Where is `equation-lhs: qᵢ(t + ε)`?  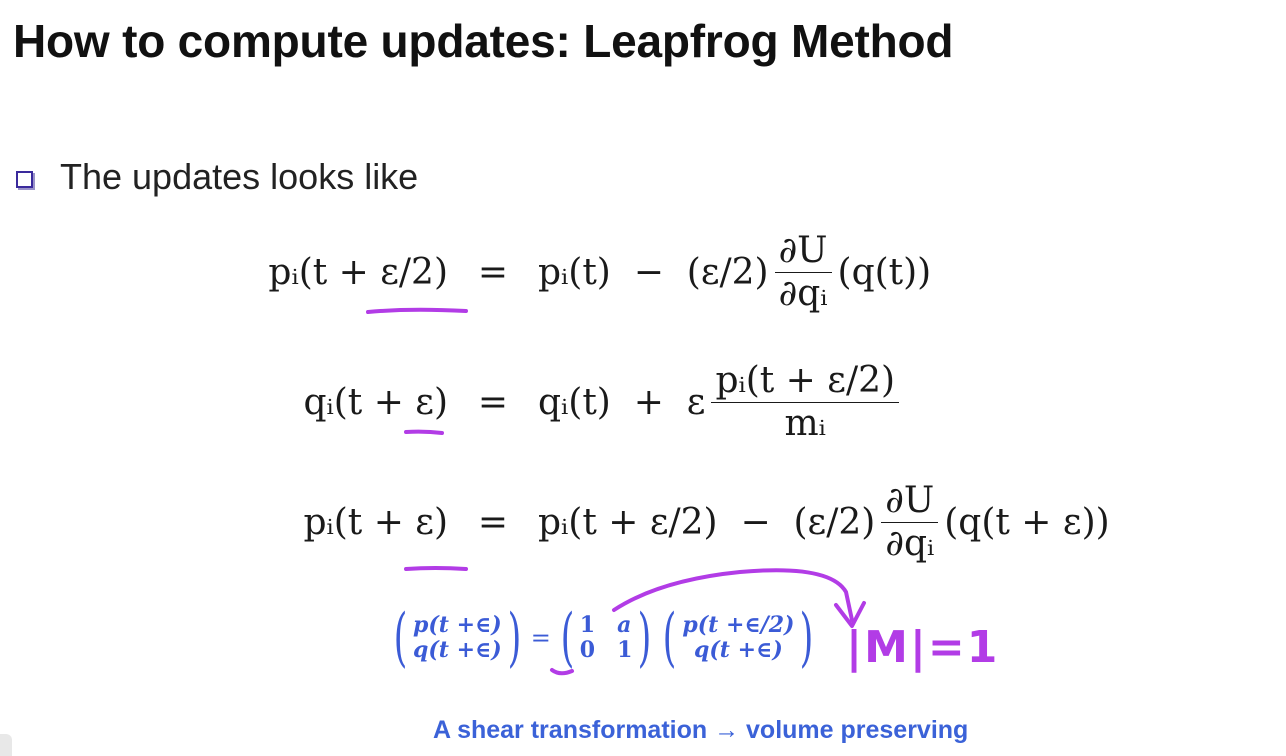
equation-lhs: qᵢ(t + ε) is located at coordinates (375, 402).